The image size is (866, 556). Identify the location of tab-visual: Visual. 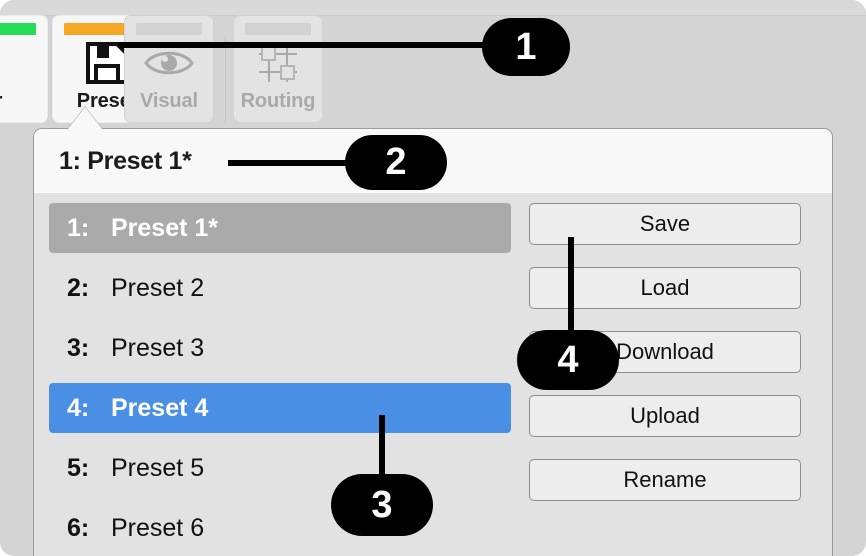
(169, 69).